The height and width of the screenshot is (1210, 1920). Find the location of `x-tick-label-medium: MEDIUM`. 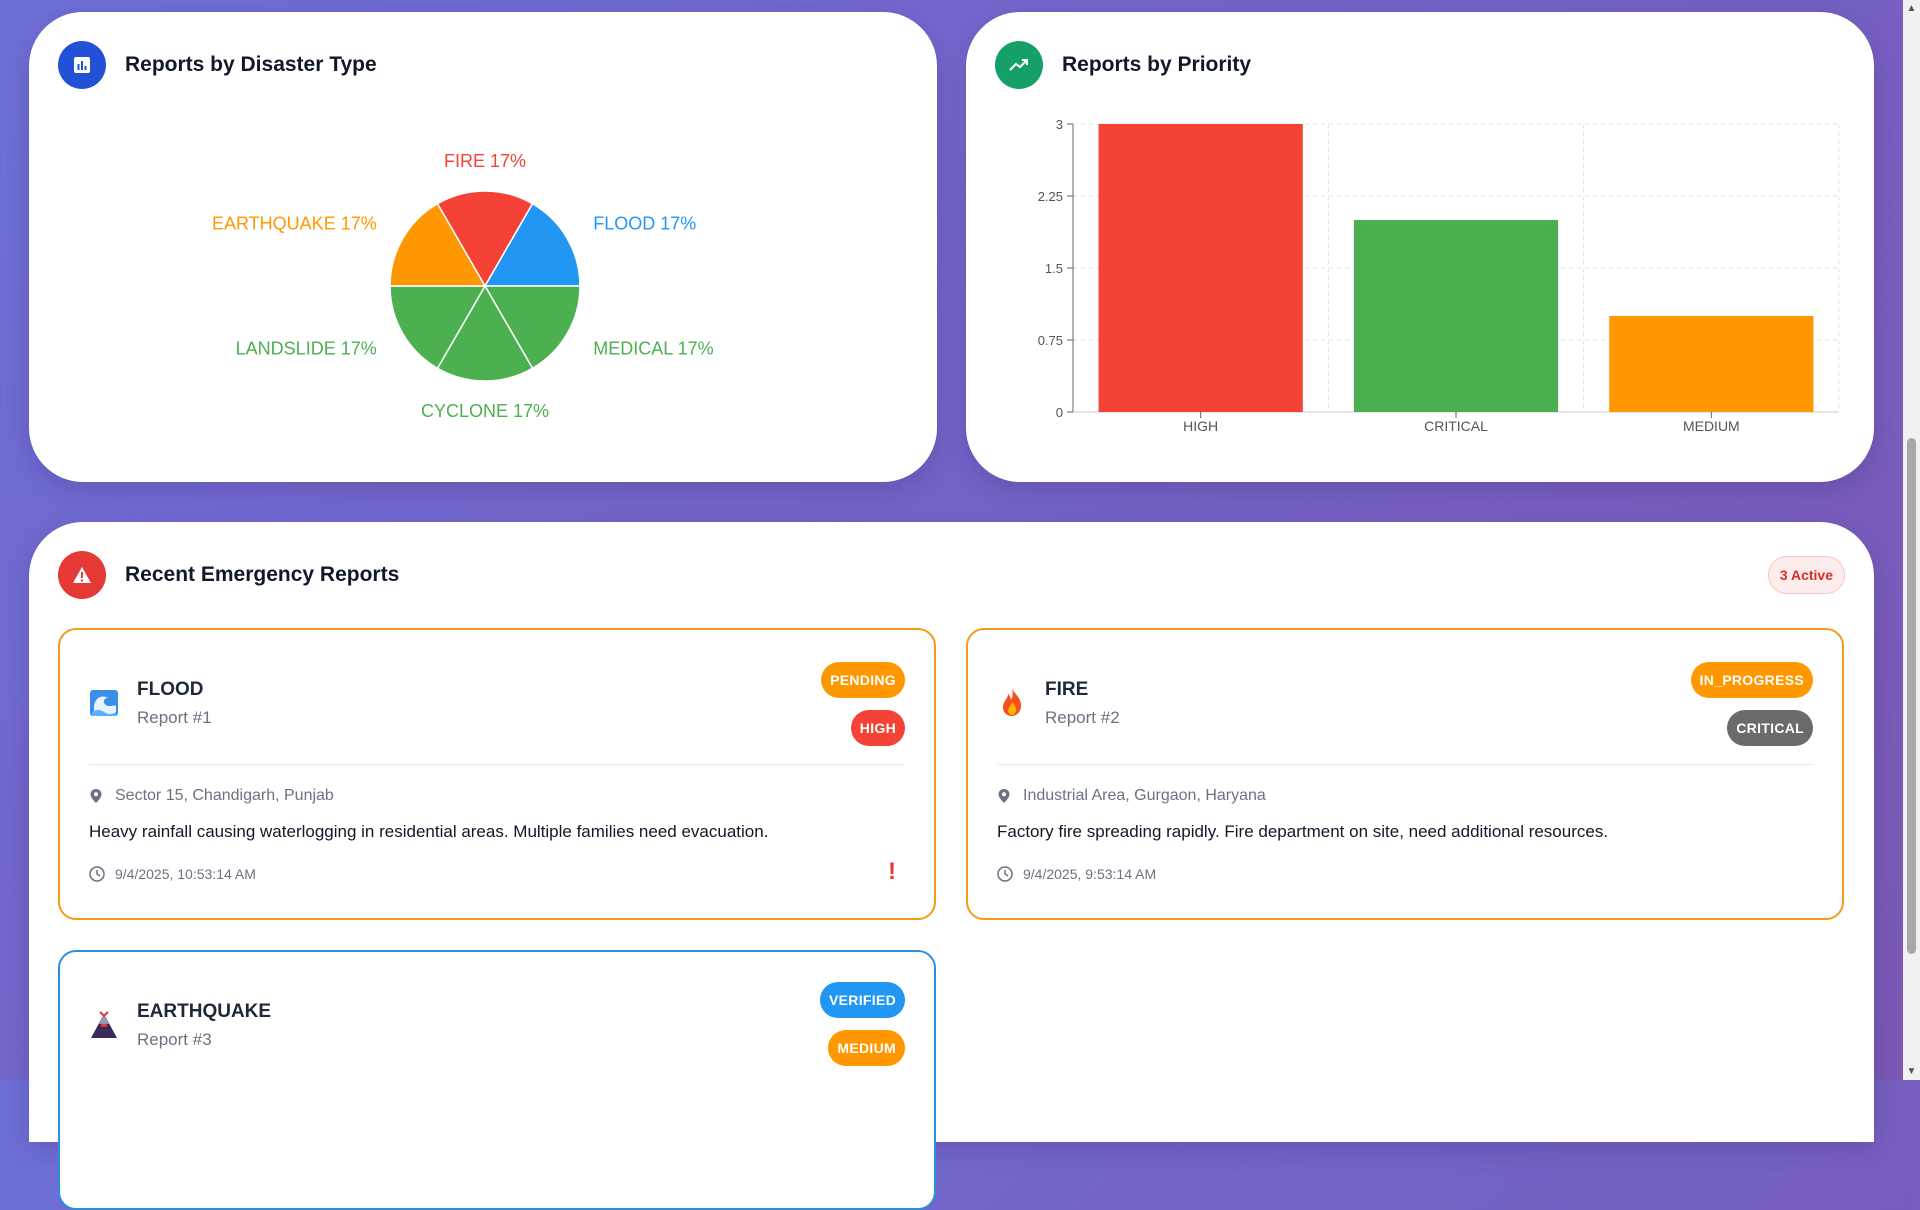

x-tick-label-medium: MEDIUM is located at coordinates (1711, 426).